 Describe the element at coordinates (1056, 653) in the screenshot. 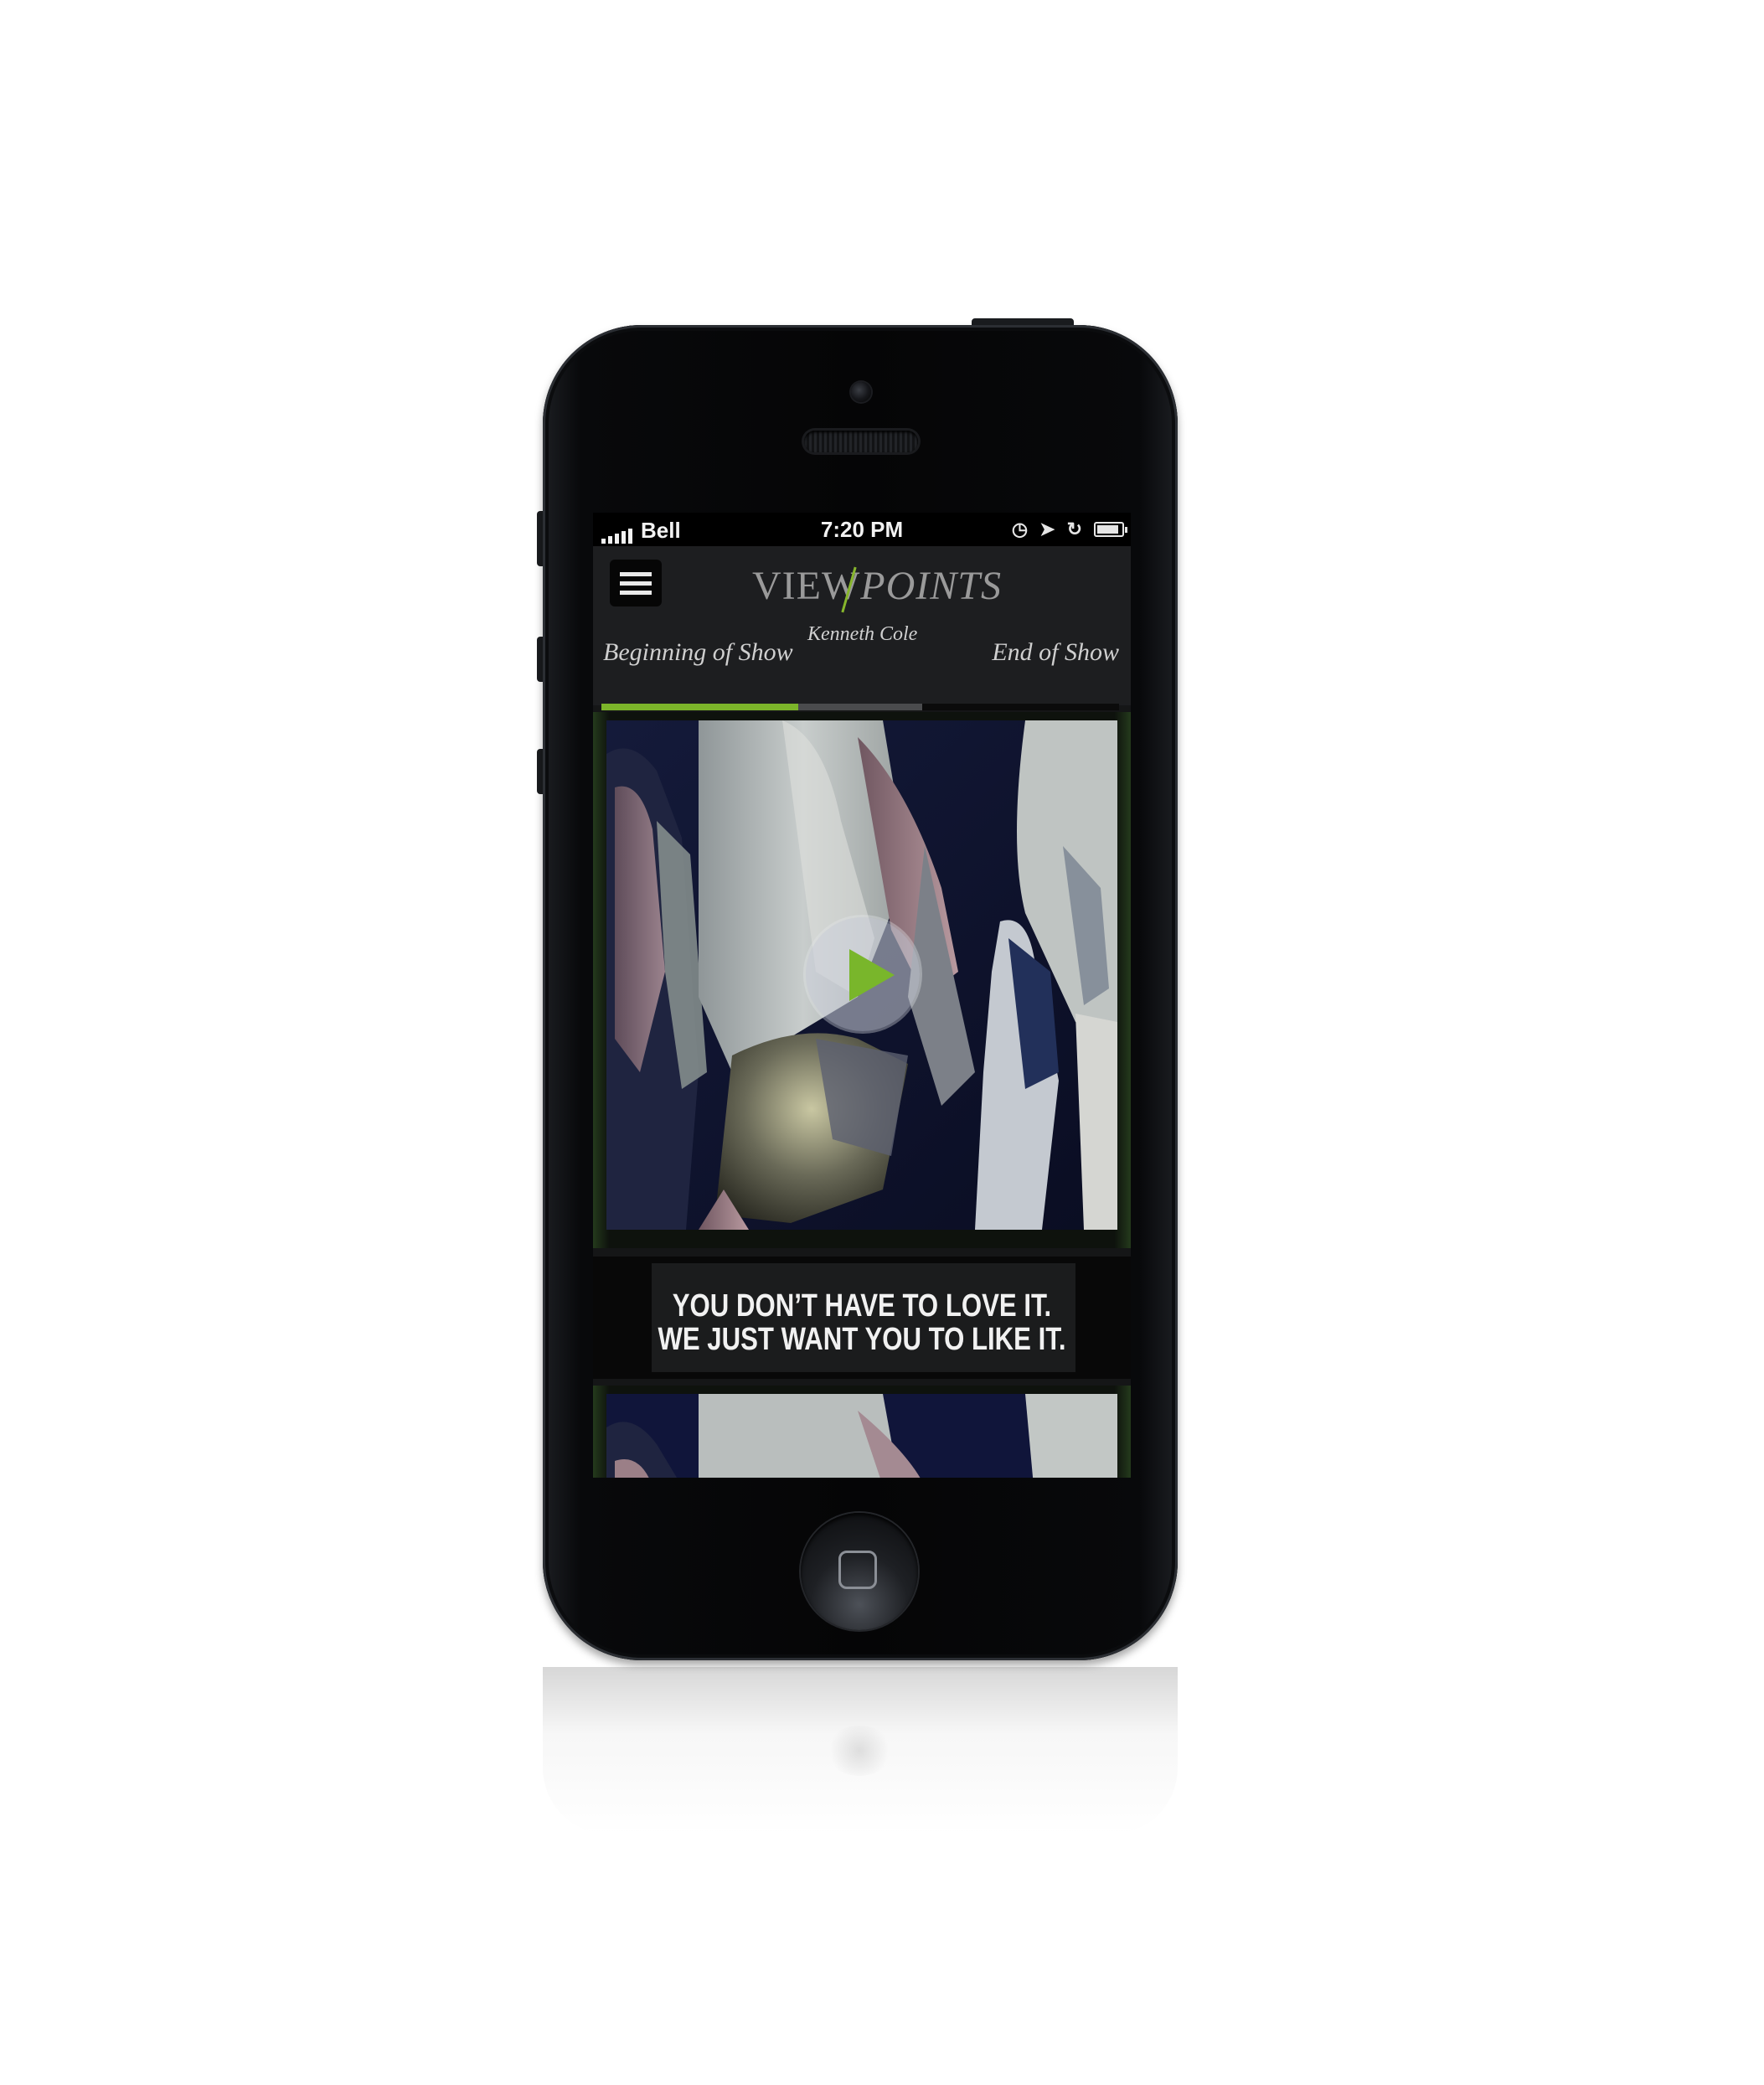

I see `timeline-end-label: End of Show` at that location.